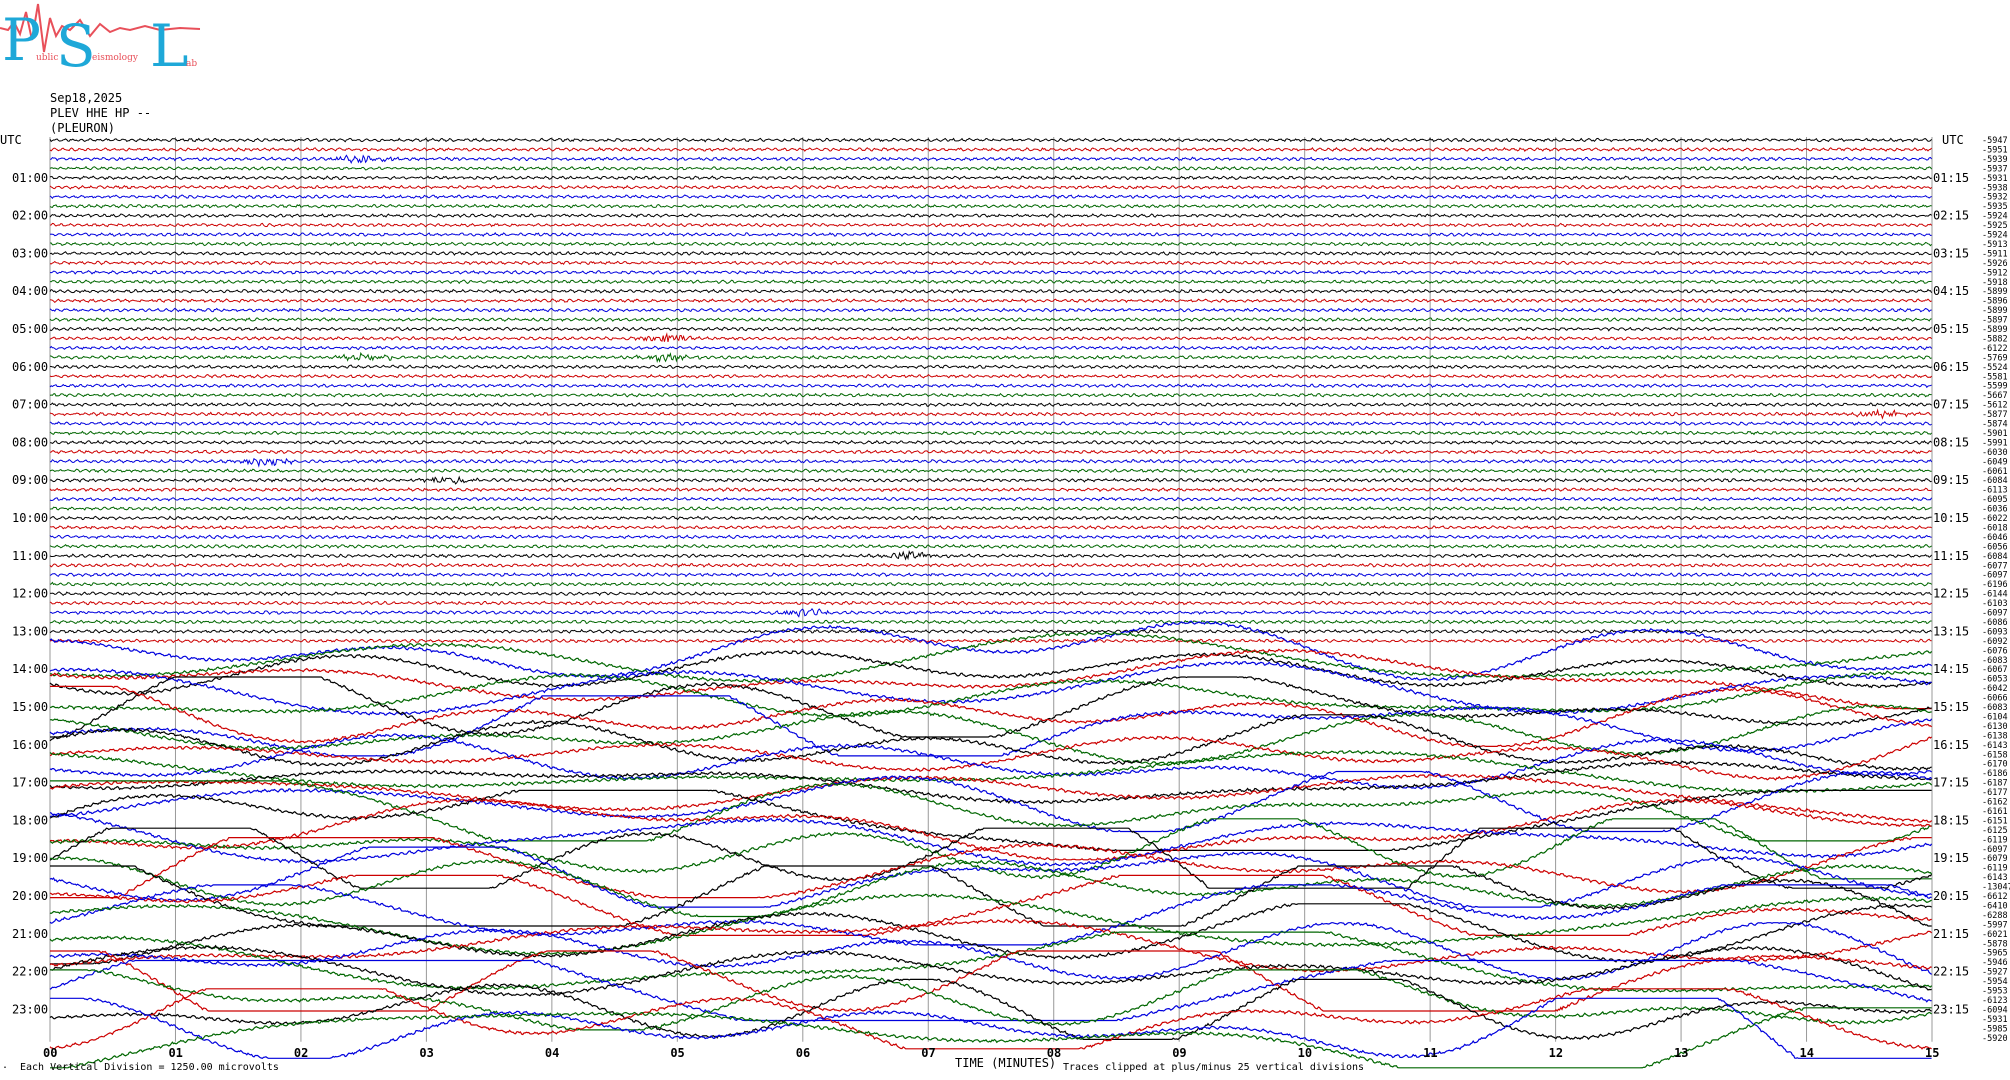 The width and height of the screenshot is (2010, 1080). I want to click on x-tick-label: 12, so click(1556, 1053).